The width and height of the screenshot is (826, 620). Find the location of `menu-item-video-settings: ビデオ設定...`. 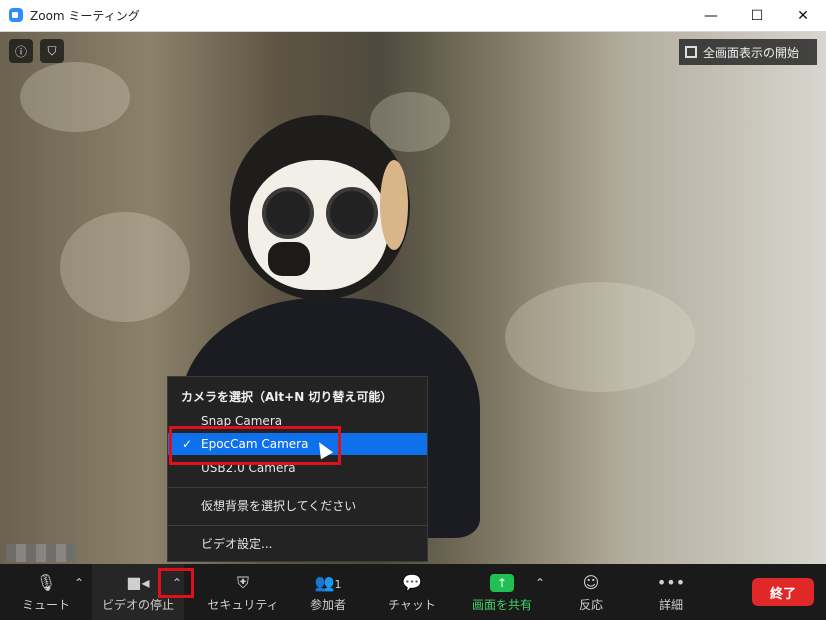

menu-item-video-settings: ビデオ設定... is located at coordinates (297, 544).